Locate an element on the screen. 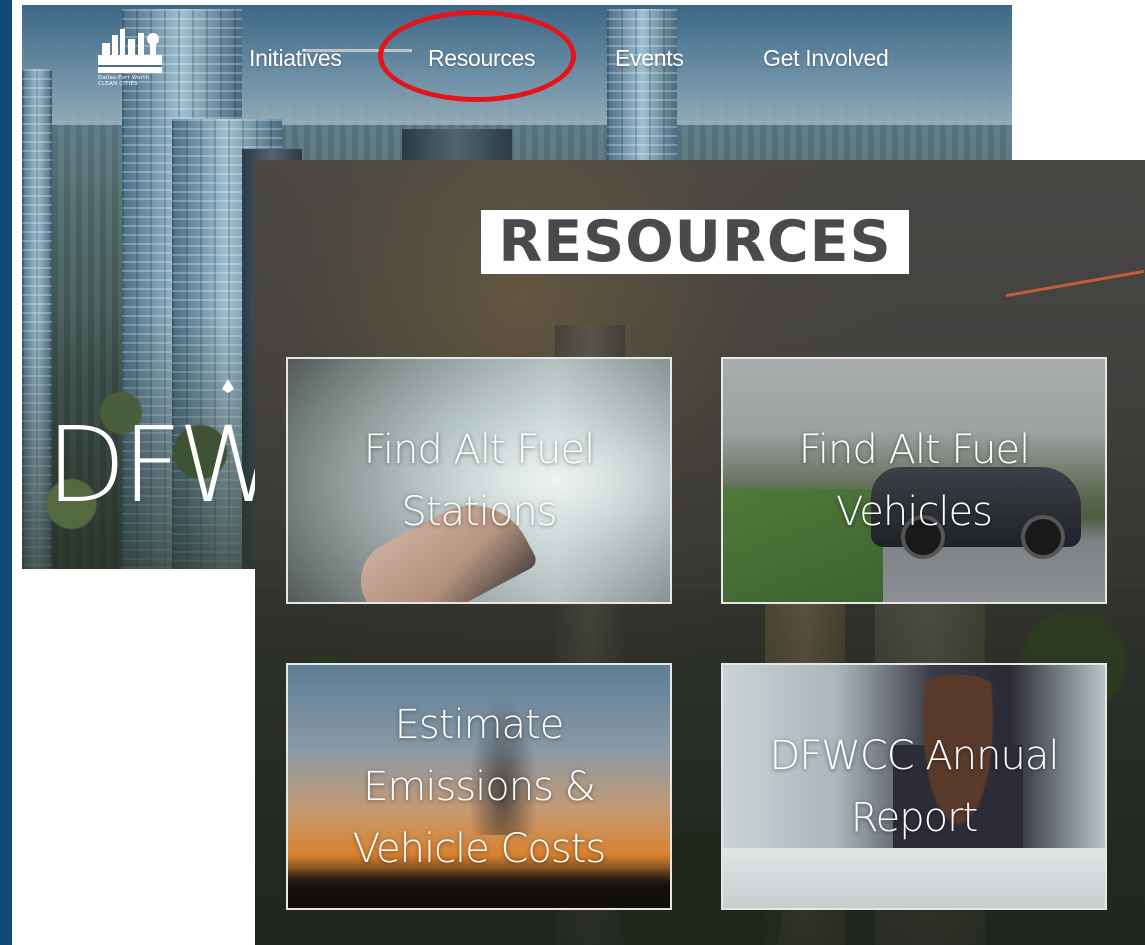 Image resolution: width=1145 pixels, height=945 pixels. tile-label: Find Alt Fuel Stations is located at coordinates (479, 480).